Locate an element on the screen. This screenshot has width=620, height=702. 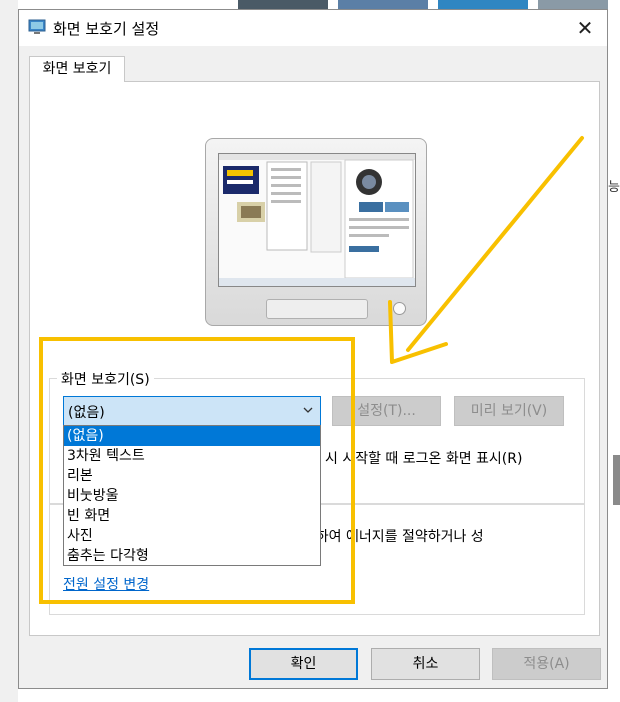
monitor-stand is located at coordinates (317, 309).